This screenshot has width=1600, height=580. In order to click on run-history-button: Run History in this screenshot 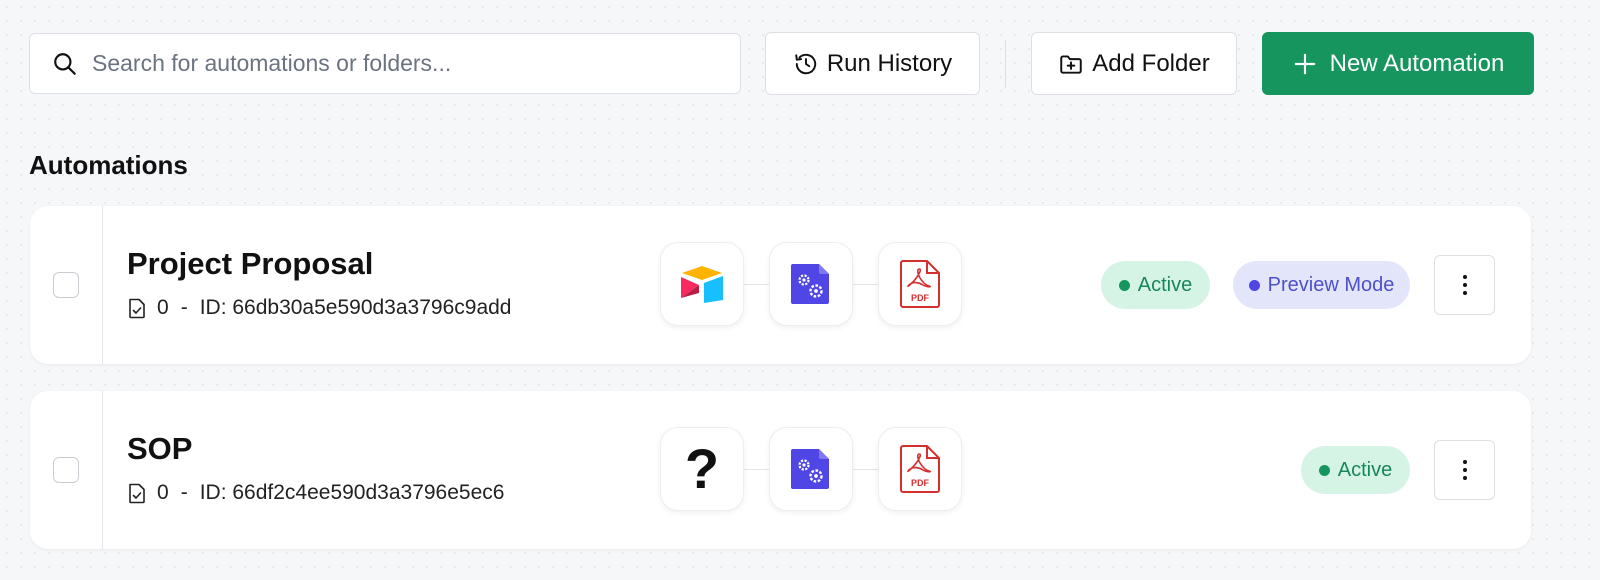, I will do `click(872, 63)`.